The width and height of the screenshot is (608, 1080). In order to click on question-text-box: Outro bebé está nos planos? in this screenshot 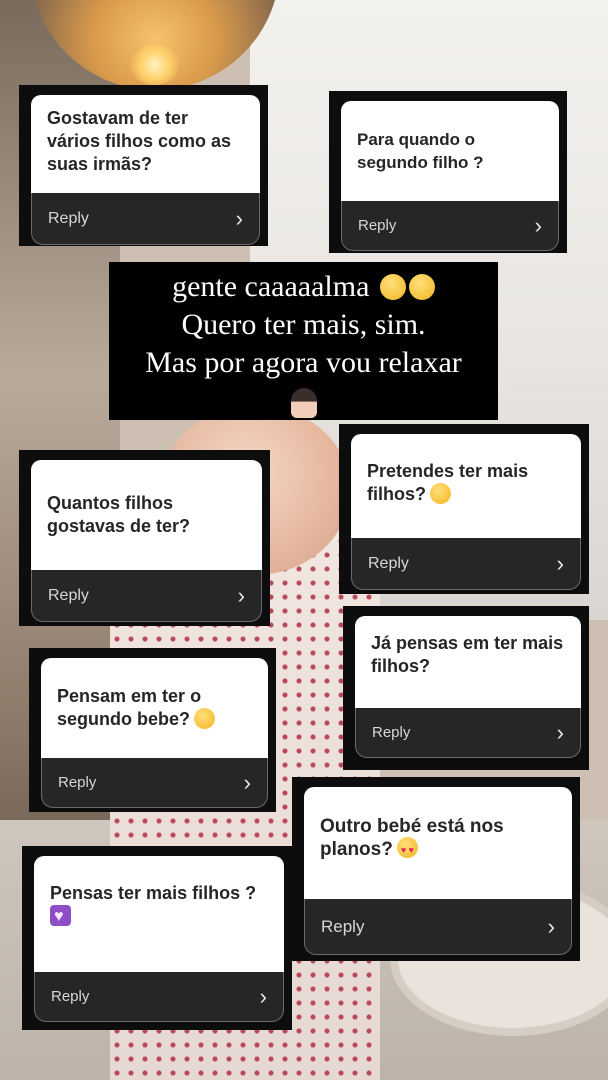, I will do `click(438, 843)`.